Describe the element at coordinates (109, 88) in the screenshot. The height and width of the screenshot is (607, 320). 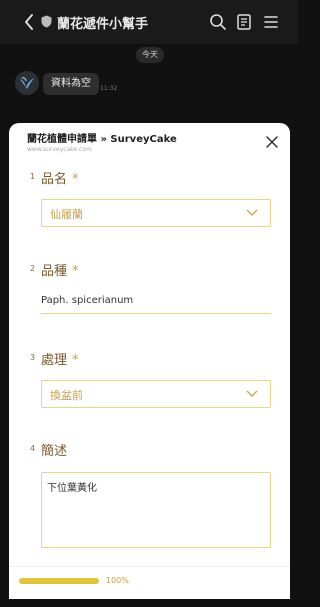
I see `message-time: 11:32` at that location.